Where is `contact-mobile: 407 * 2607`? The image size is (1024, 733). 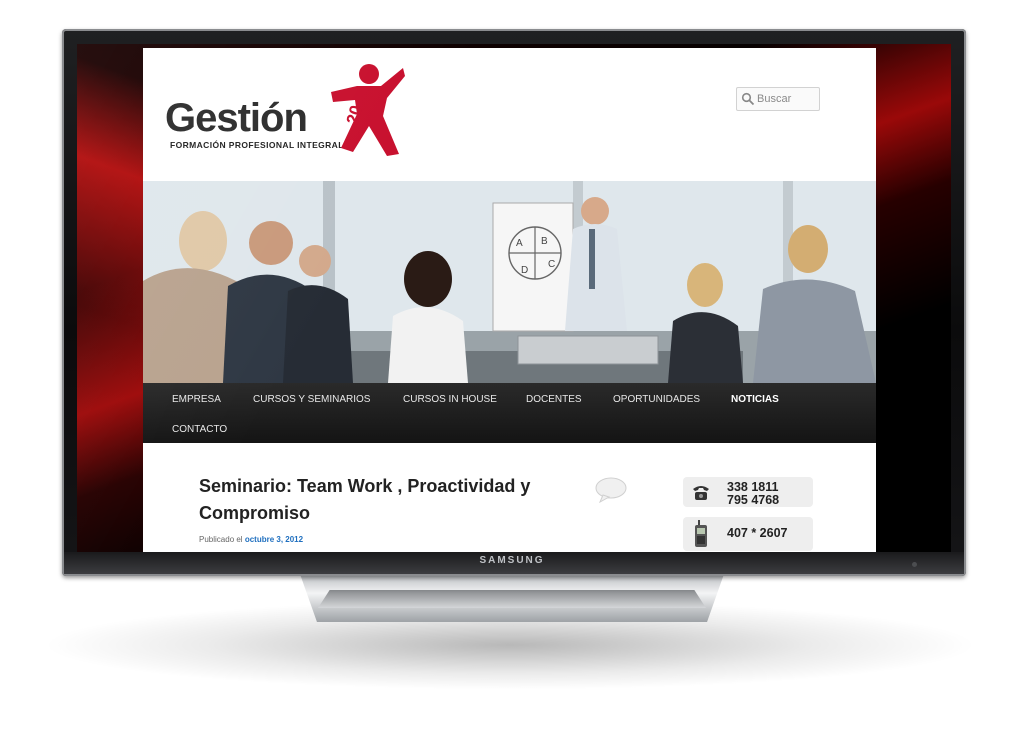 contact-mobile: 407 * 2607 is located at coordinates (748, 534).